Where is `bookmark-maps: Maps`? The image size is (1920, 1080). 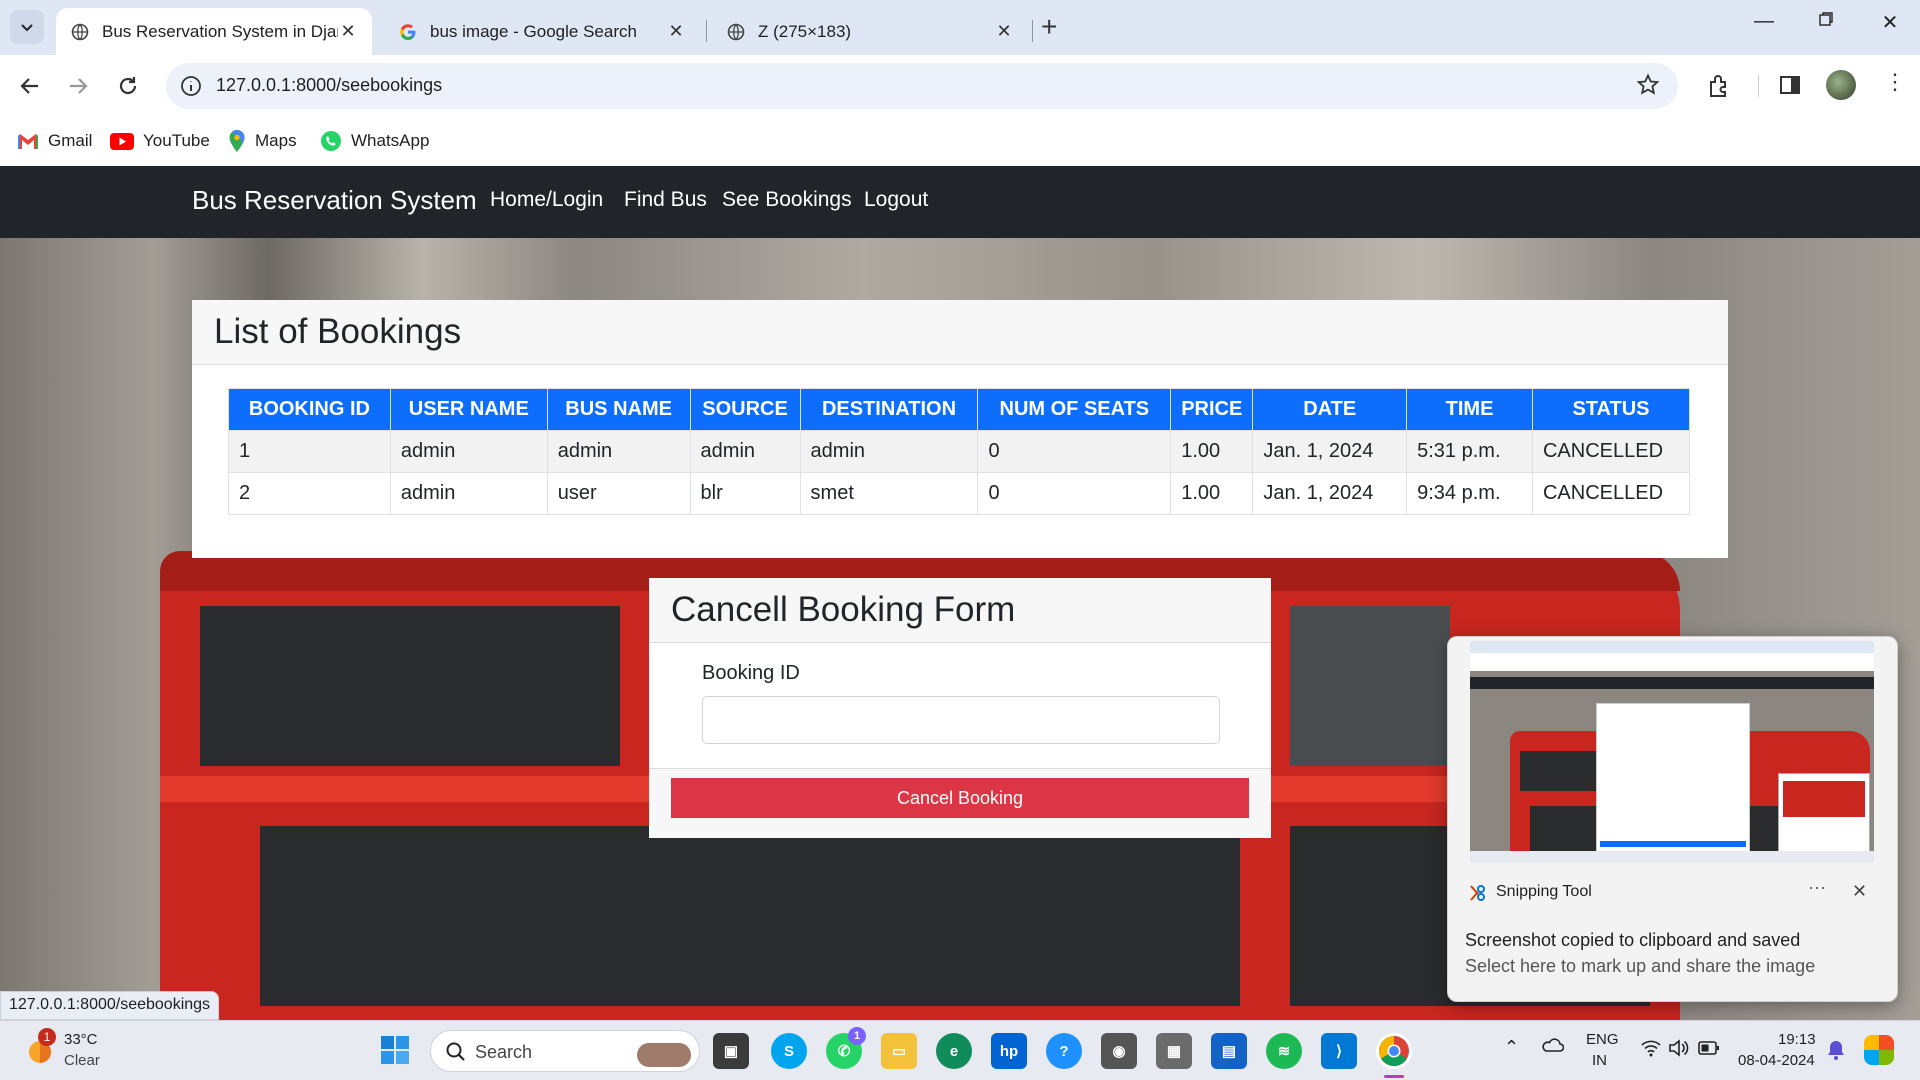
bookmark-maps: Maps is located at coordinates (262, 141).